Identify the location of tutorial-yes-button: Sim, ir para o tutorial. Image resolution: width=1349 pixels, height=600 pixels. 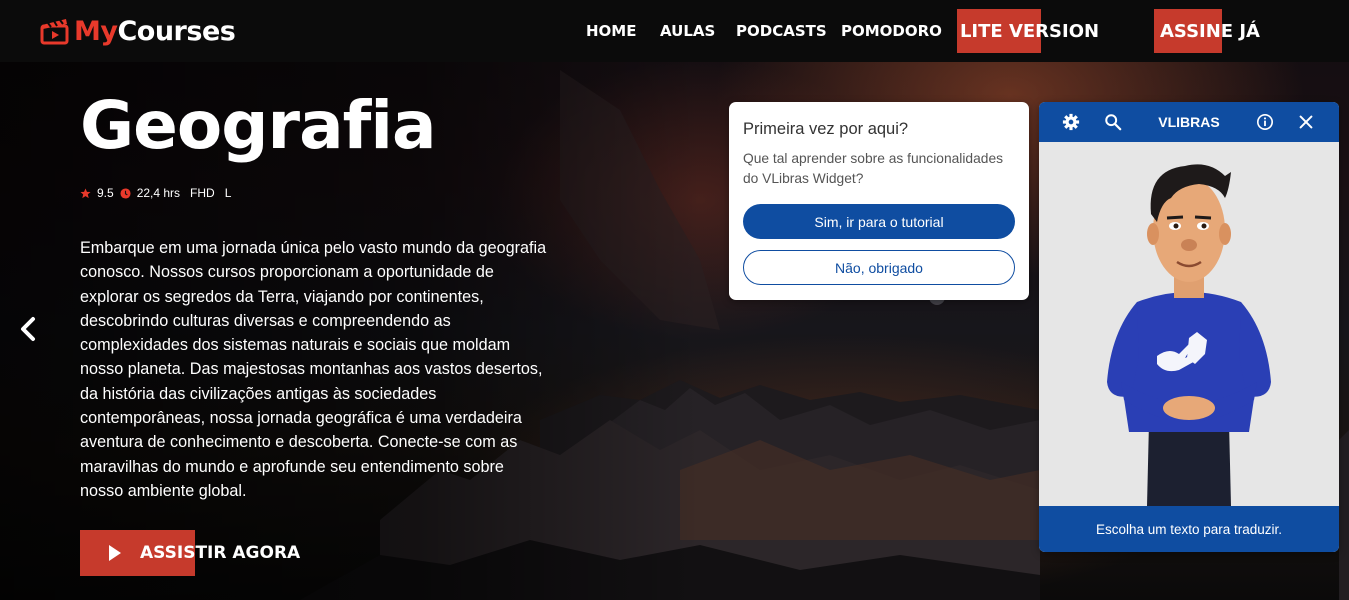
(879, 221).